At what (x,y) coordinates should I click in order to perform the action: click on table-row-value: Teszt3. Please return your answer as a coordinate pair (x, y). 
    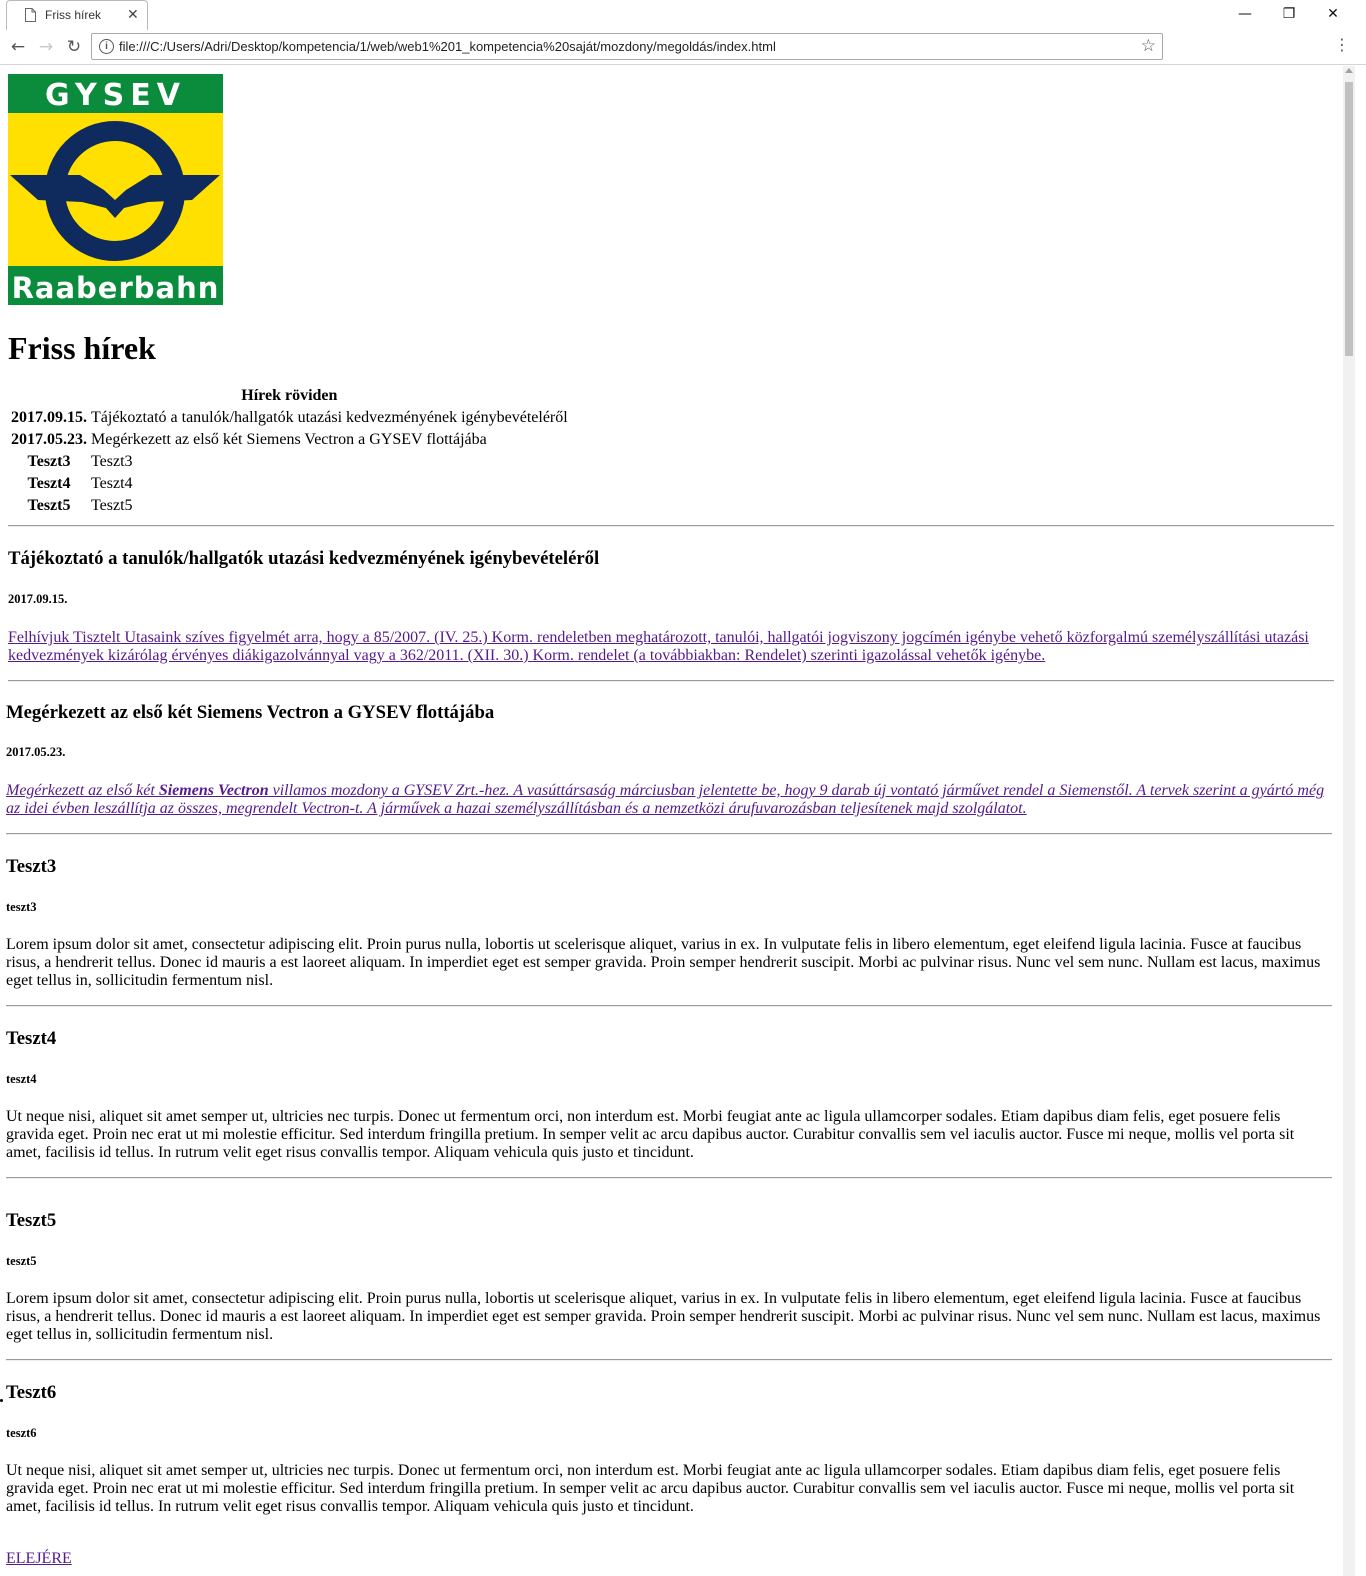
    Looking at the image, I should click on (112, 461).